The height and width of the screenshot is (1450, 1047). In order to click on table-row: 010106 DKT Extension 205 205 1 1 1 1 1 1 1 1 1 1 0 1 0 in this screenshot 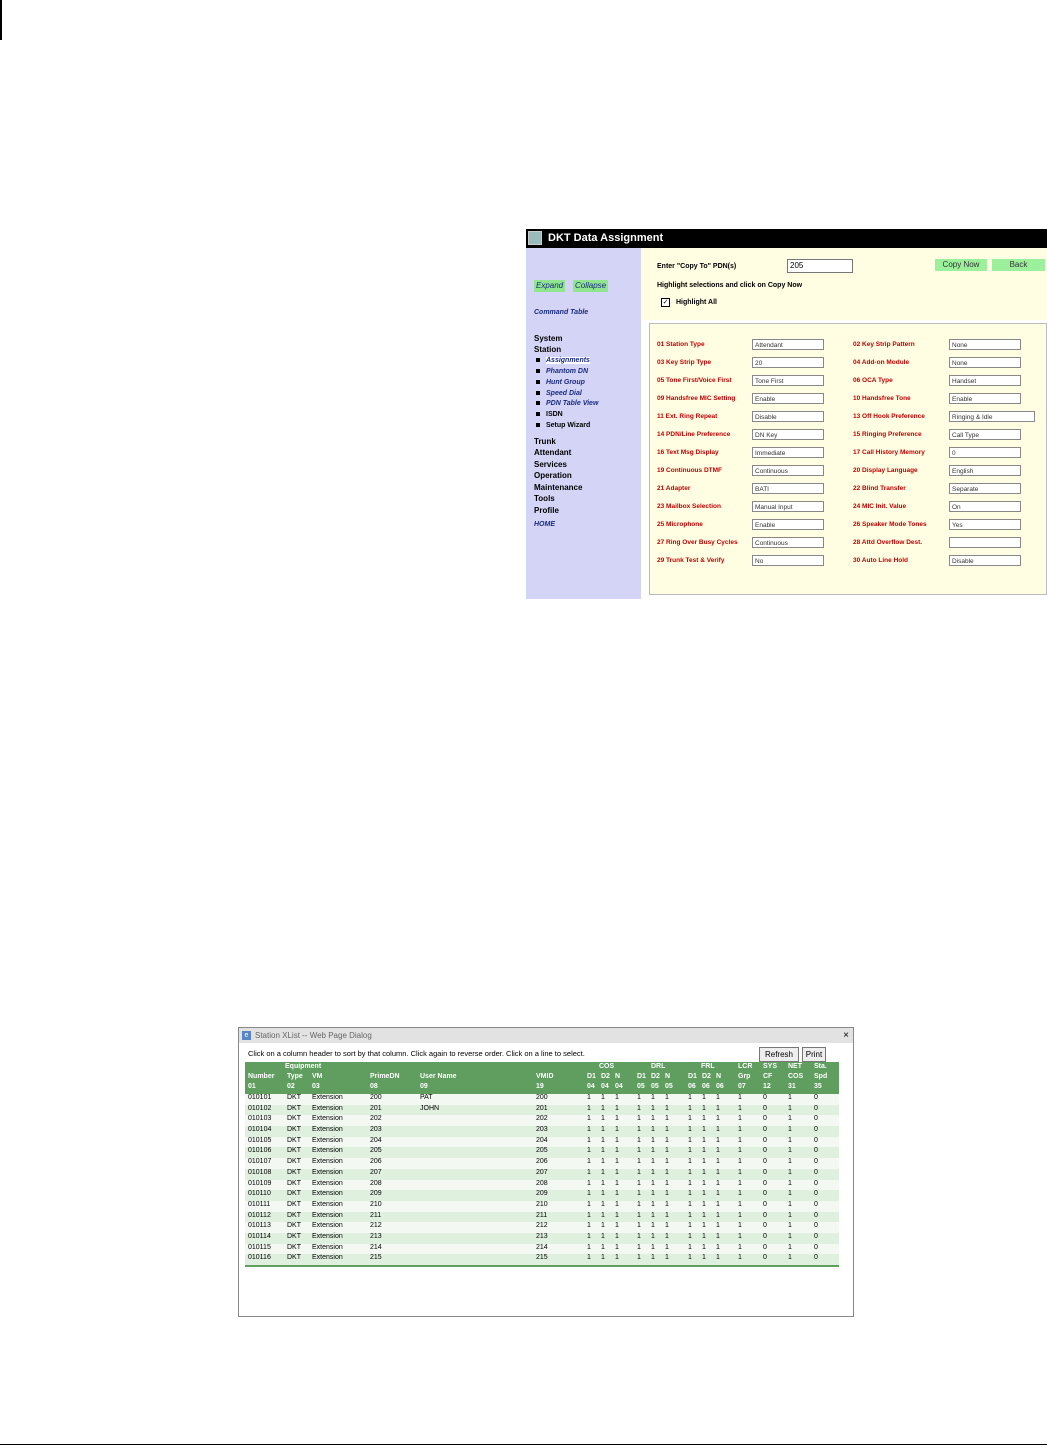, I will do `click(542, 1153)`.